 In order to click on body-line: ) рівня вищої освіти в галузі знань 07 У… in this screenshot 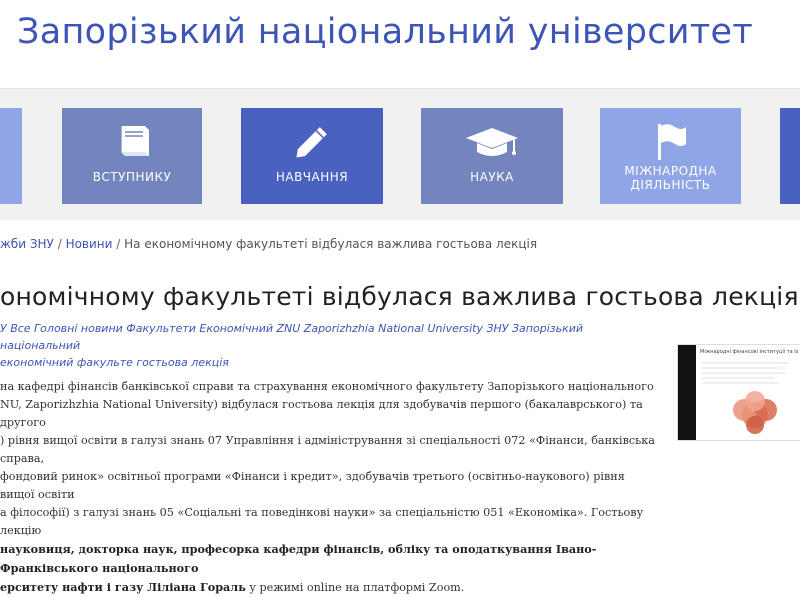, I will do `click(327, 449)`.